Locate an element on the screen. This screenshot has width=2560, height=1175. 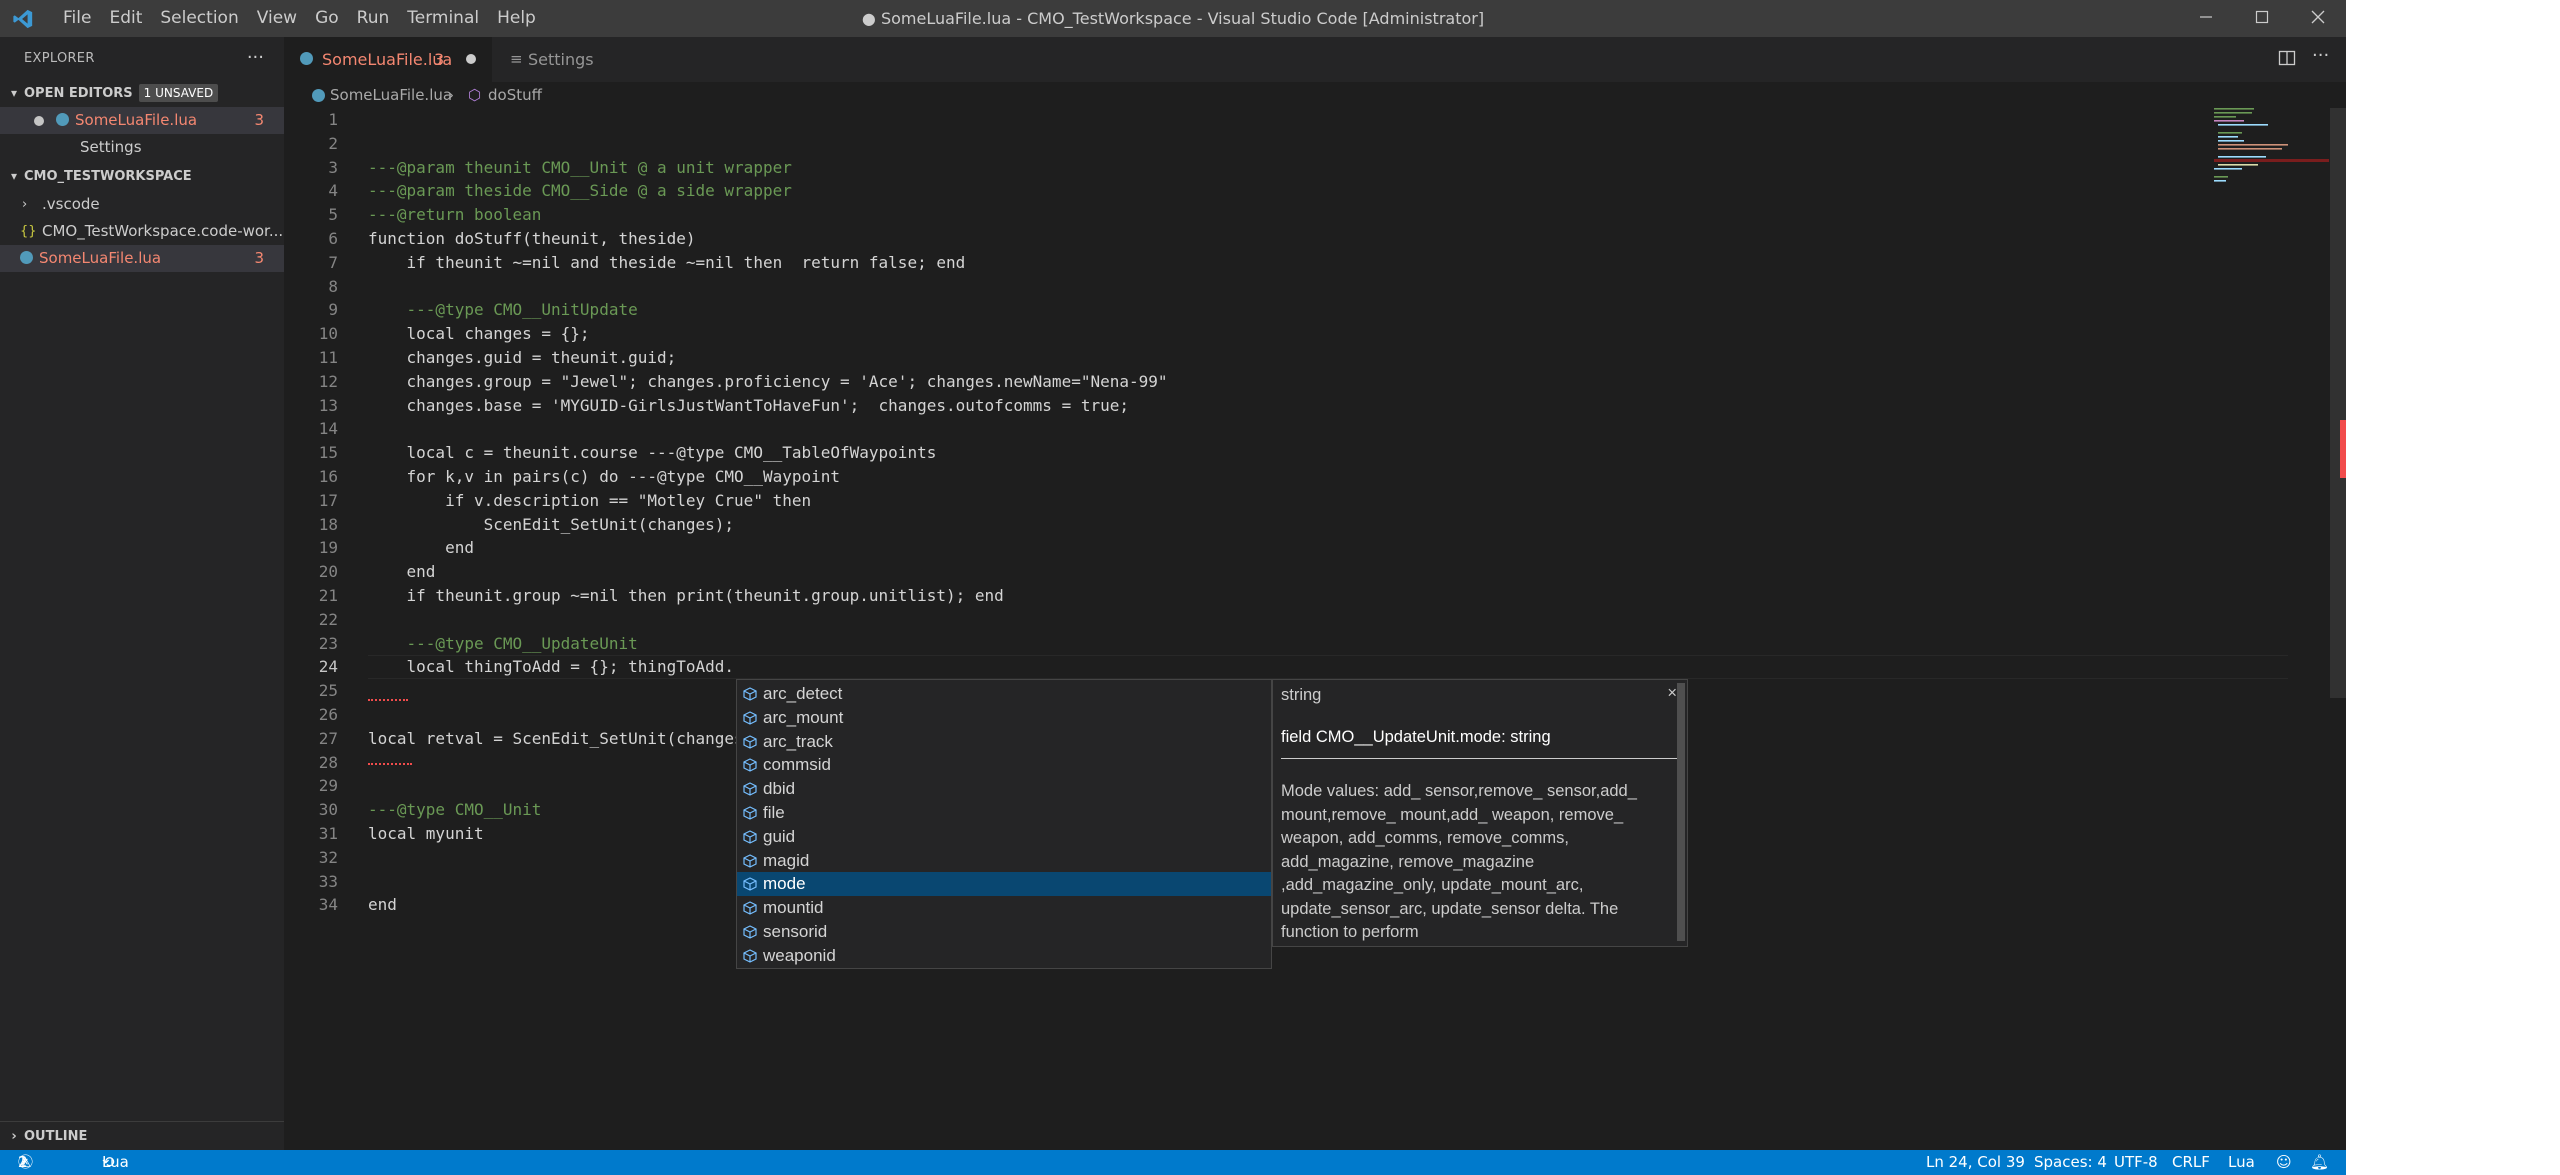
suggestion-item: guid is located at coordinates (1004, 837).